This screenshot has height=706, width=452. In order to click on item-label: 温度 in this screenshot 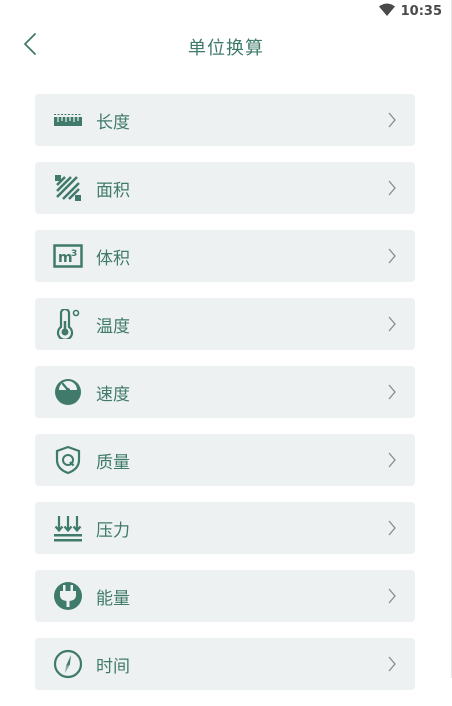, I will do `click(113, 327)`.